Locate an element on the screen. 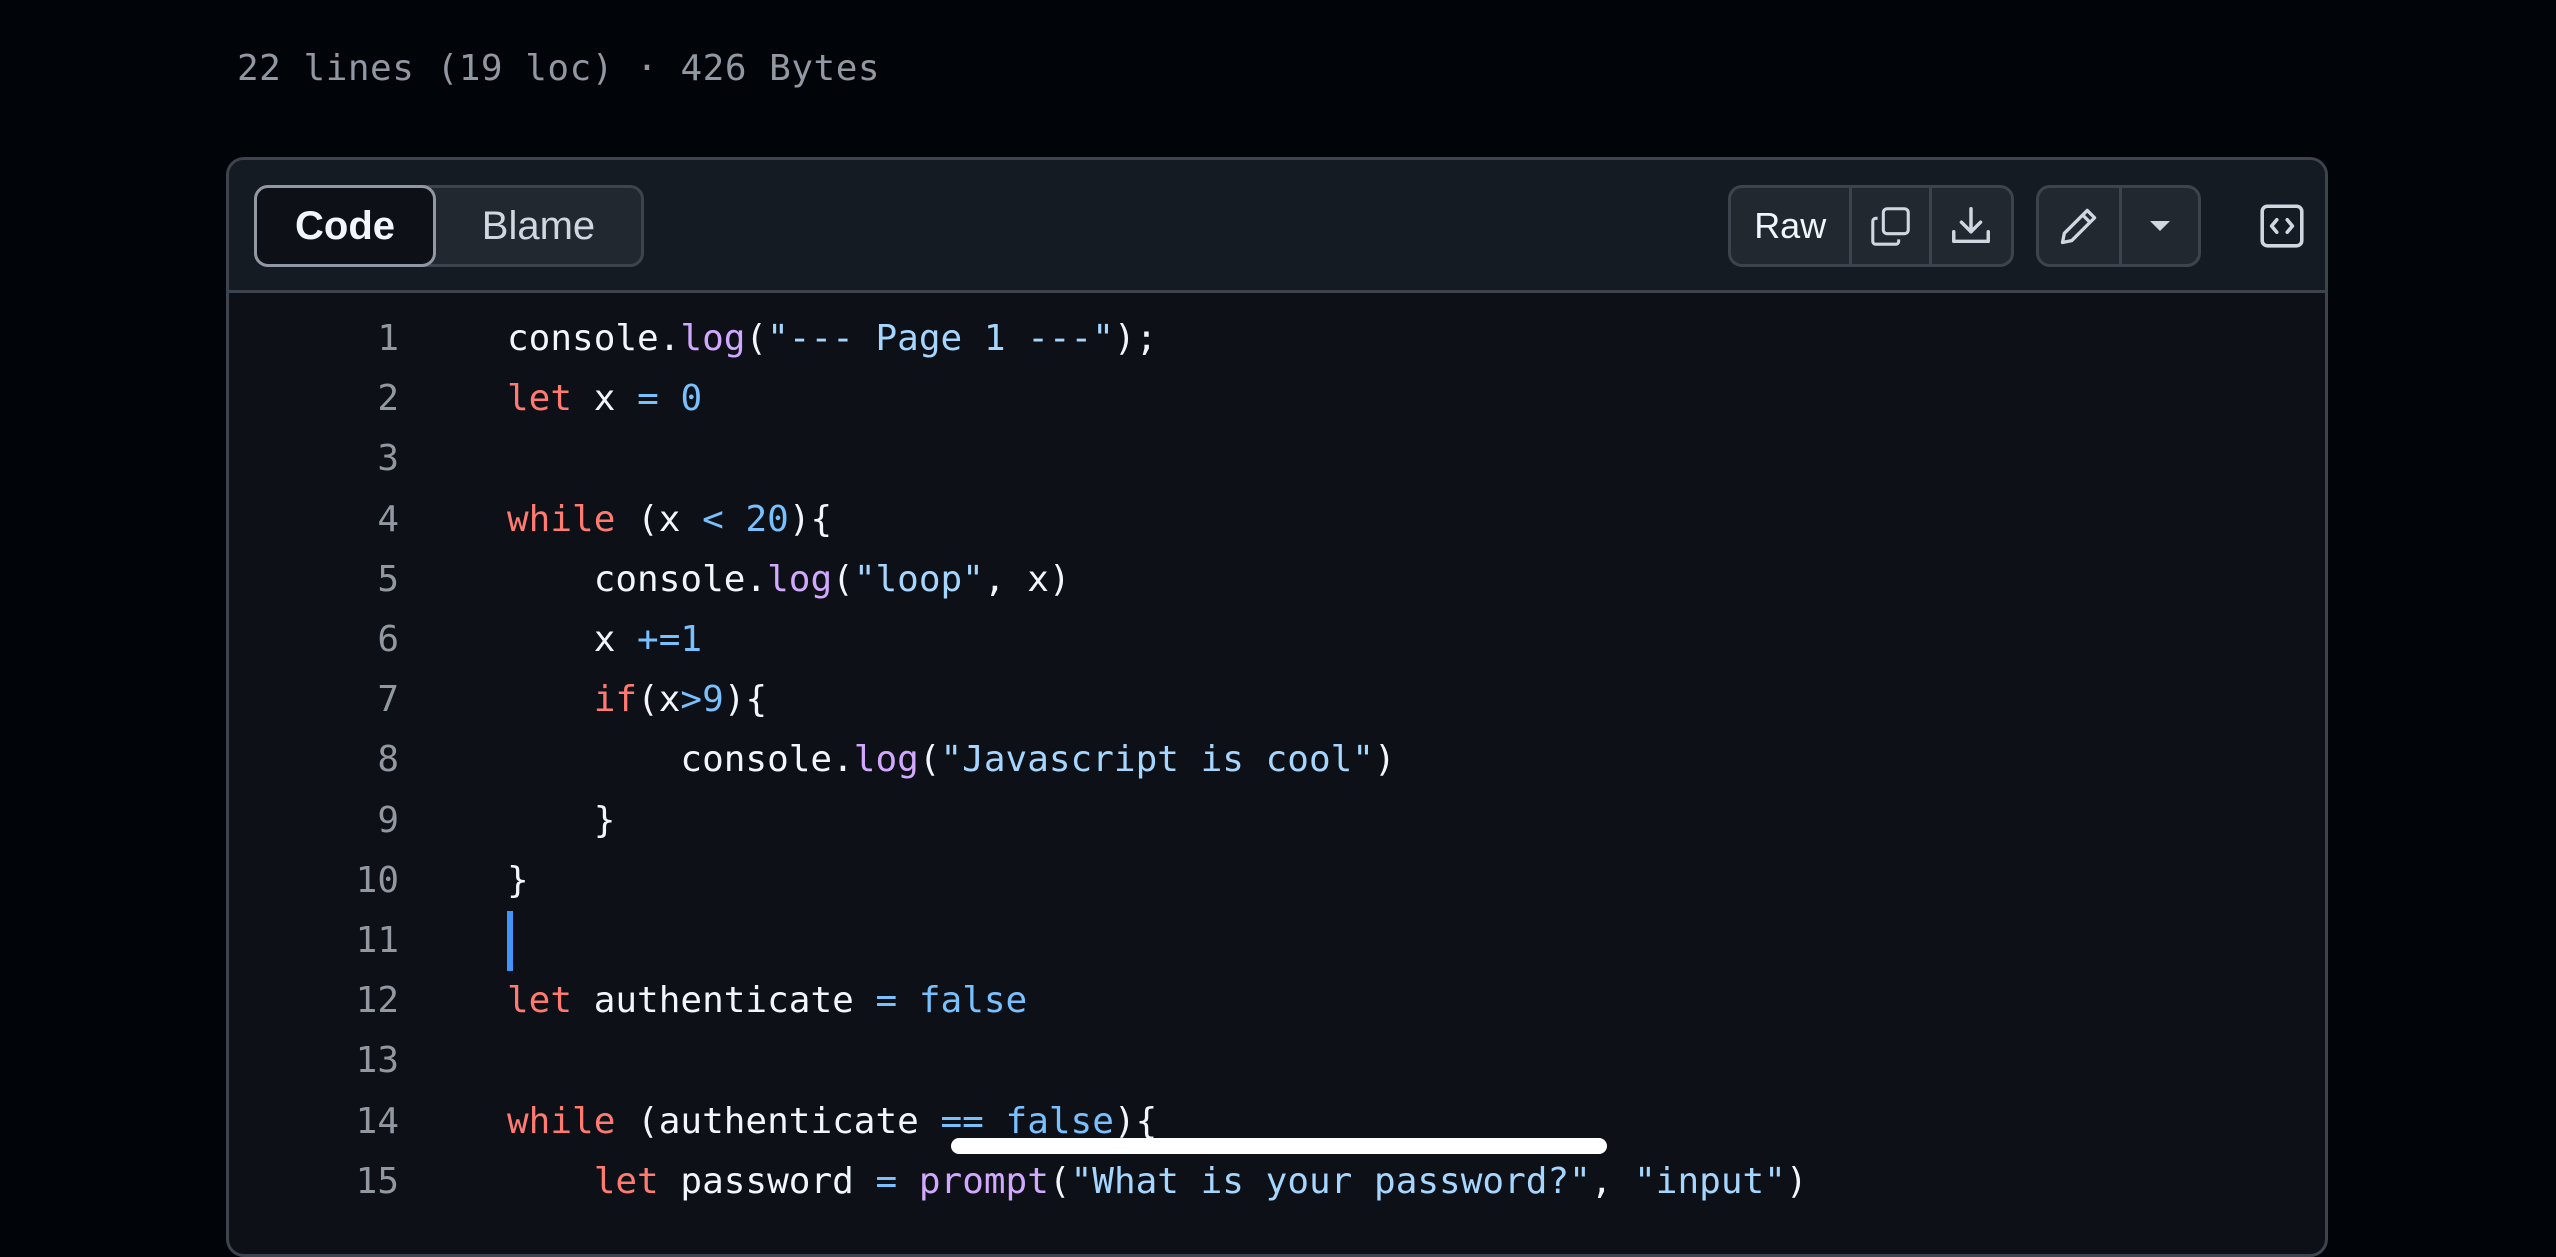 Image resolution: width=2556 pixels, height=1257 pixels. line-code: while (x < 20){ is located at coordinates (669, 520).